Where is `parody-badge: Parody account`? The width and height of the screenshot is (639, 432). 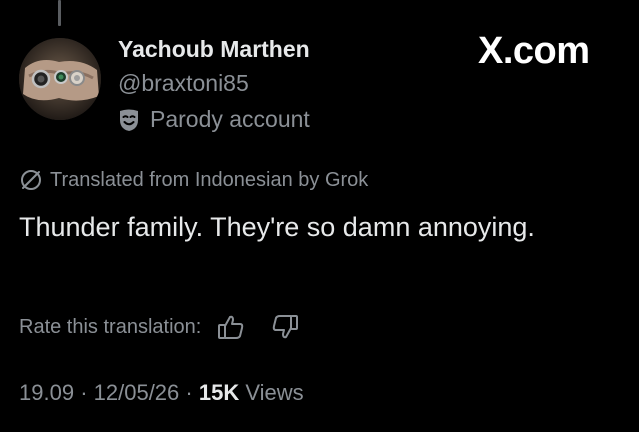
parody-badge: Parody account is located at coordinates (214, 119).